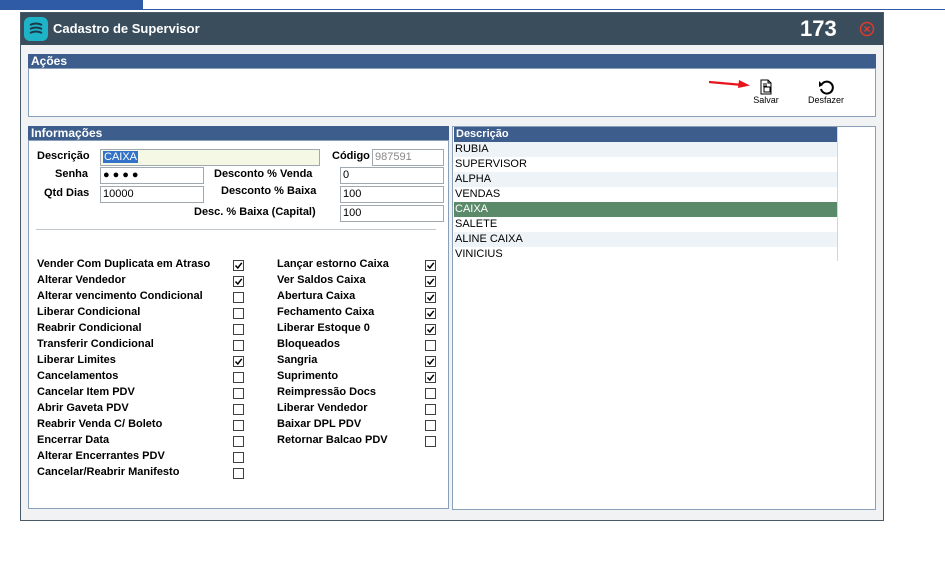 The width and height of the screenshot is (945, 571). I want to click on top-accent-bar, so click(71, 5).